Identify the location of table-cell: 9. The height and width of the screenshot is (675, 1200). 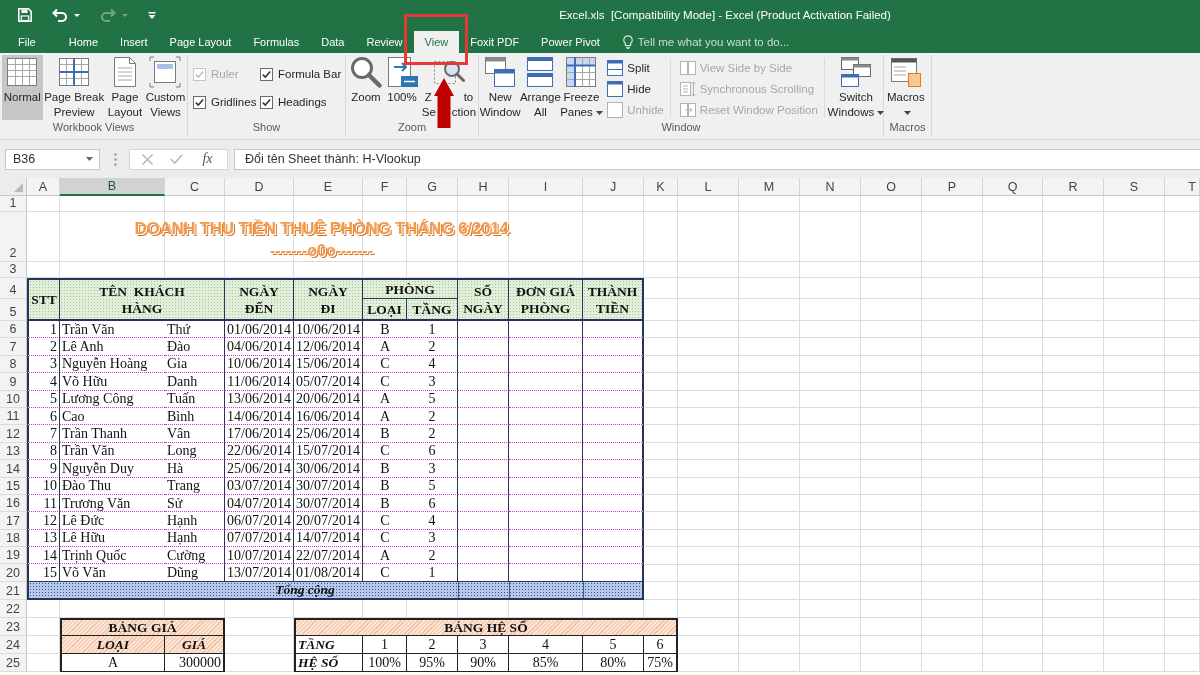
(43, 469).